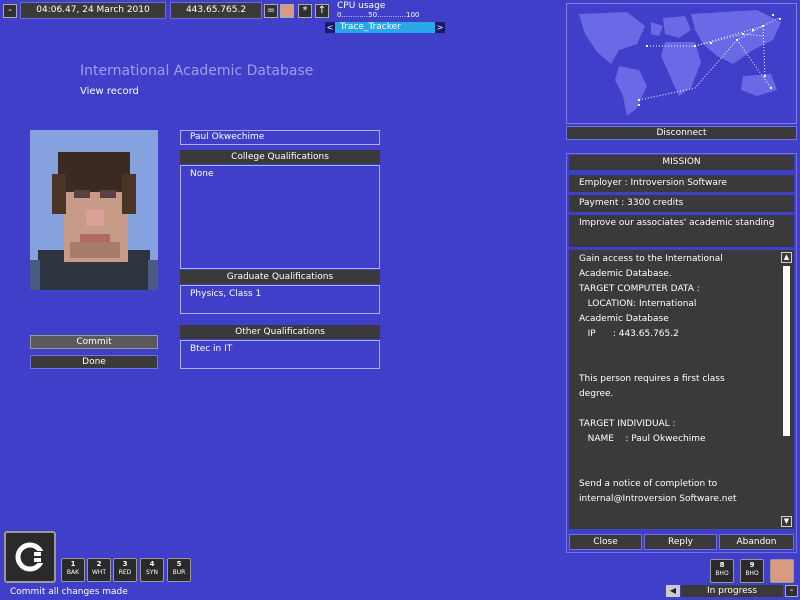 The width and height of the screenshot is (800, 600). I want to click on mission-body-line: internal@Introversion Software.net, so click(658, 499).